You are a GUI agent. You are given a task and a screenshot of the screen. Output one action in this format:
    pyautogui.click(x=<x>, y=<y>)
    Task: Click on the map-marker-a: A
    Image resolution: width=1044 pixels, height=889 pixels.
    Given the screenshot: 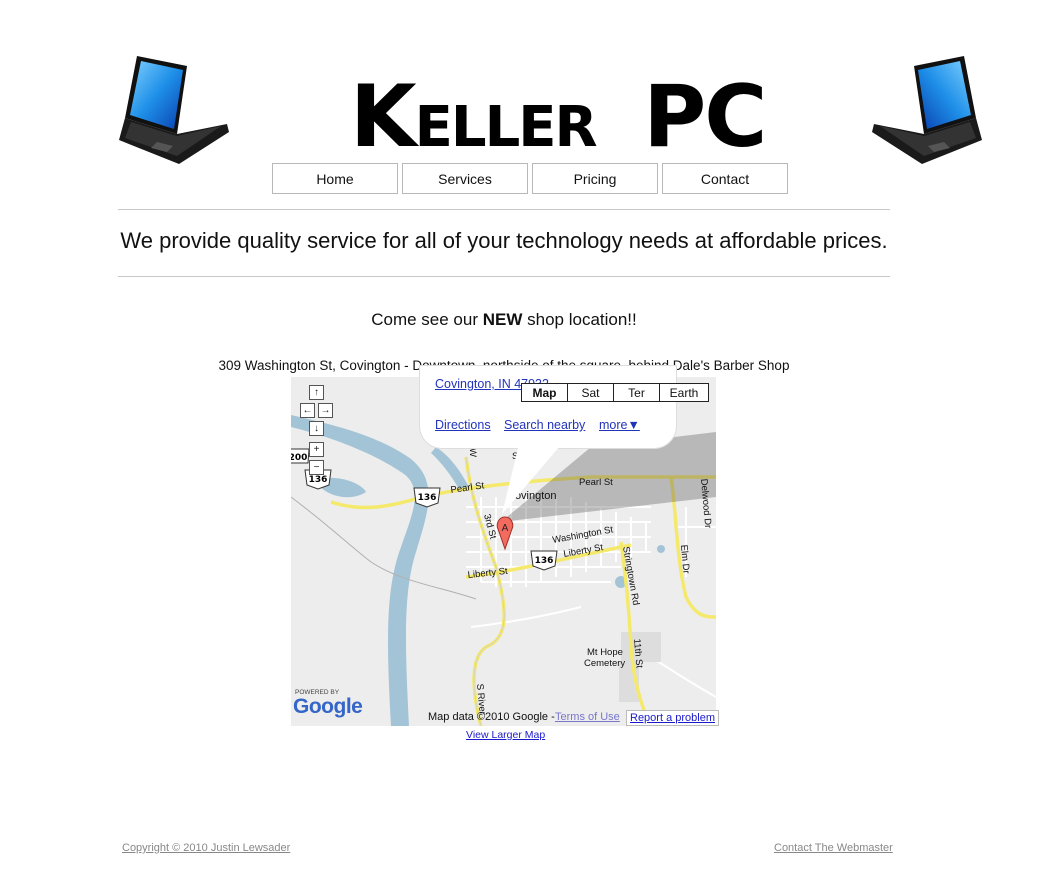 What is the action you would take?
    pyautogui.click(x=505, y=528)
    